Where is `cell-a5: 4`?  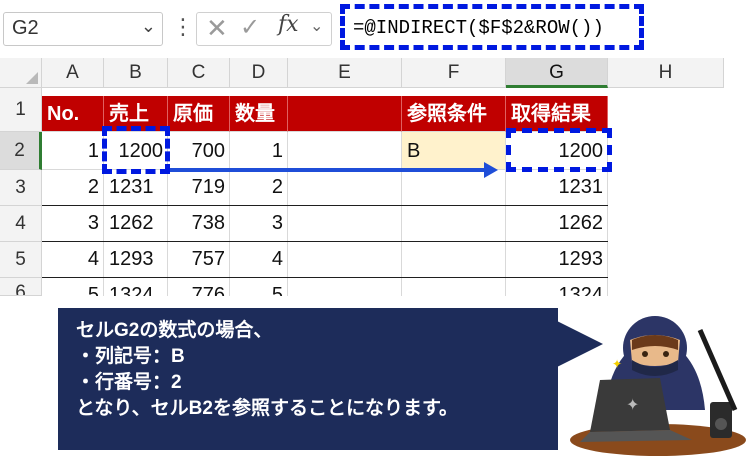
cell-a5: 4 is located at coordinates (73, 260).